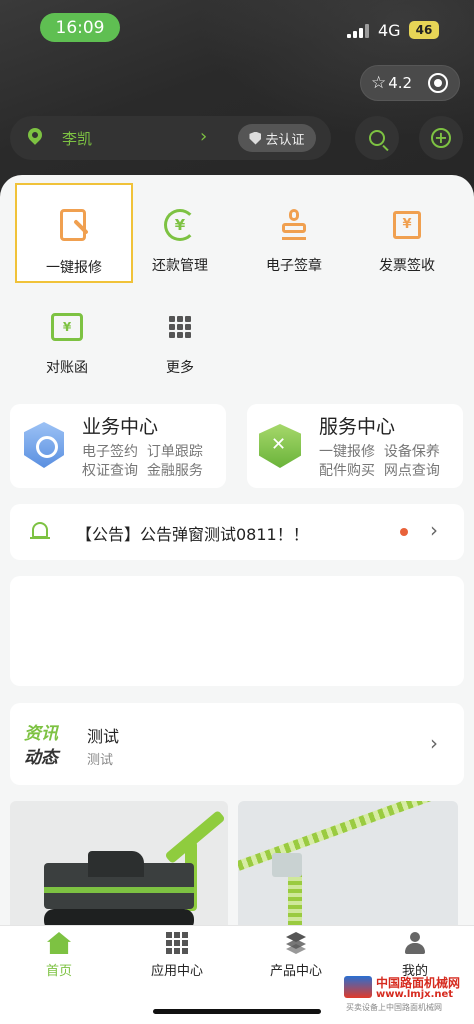 This screenshot has height=1024, width=474. Describe the element at coordinates (347, 471) in the screenshot. I see `service-link-label: 配件购买` at that location.